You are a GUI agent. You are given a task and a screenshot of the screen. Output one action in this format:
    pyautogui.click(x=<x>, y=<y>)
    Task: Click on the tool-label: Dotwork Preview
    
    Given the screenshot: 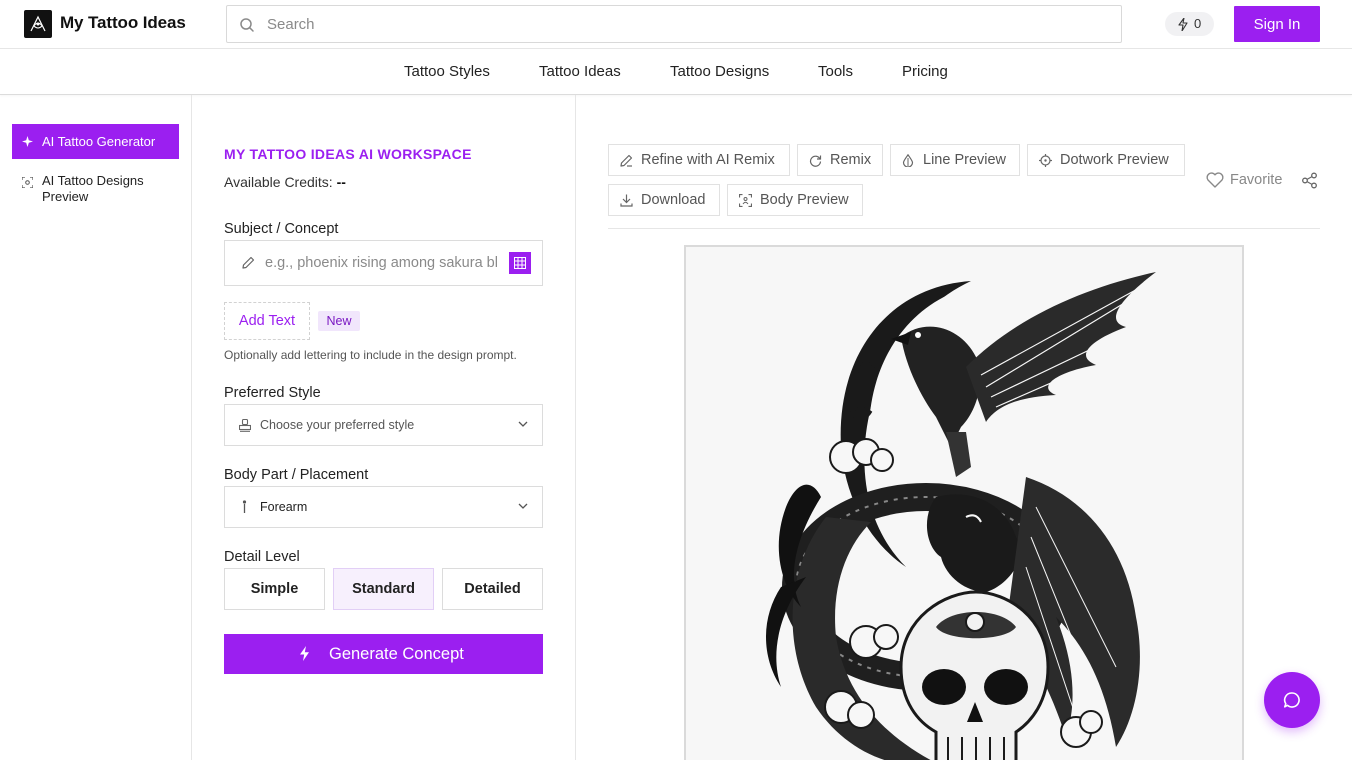 What is the action you would take?
    pyautogui.click(x=1114, y=160)
    